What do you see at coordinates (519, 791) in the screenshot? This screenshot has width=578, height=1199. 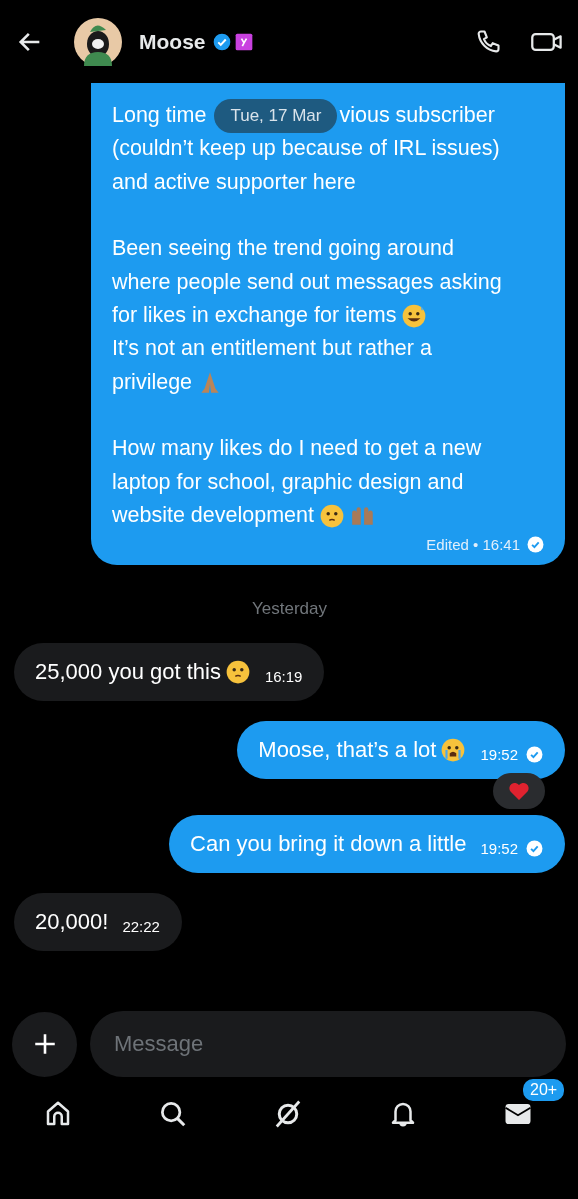 I see `reaction-pill` at bounding box center [519, 791].